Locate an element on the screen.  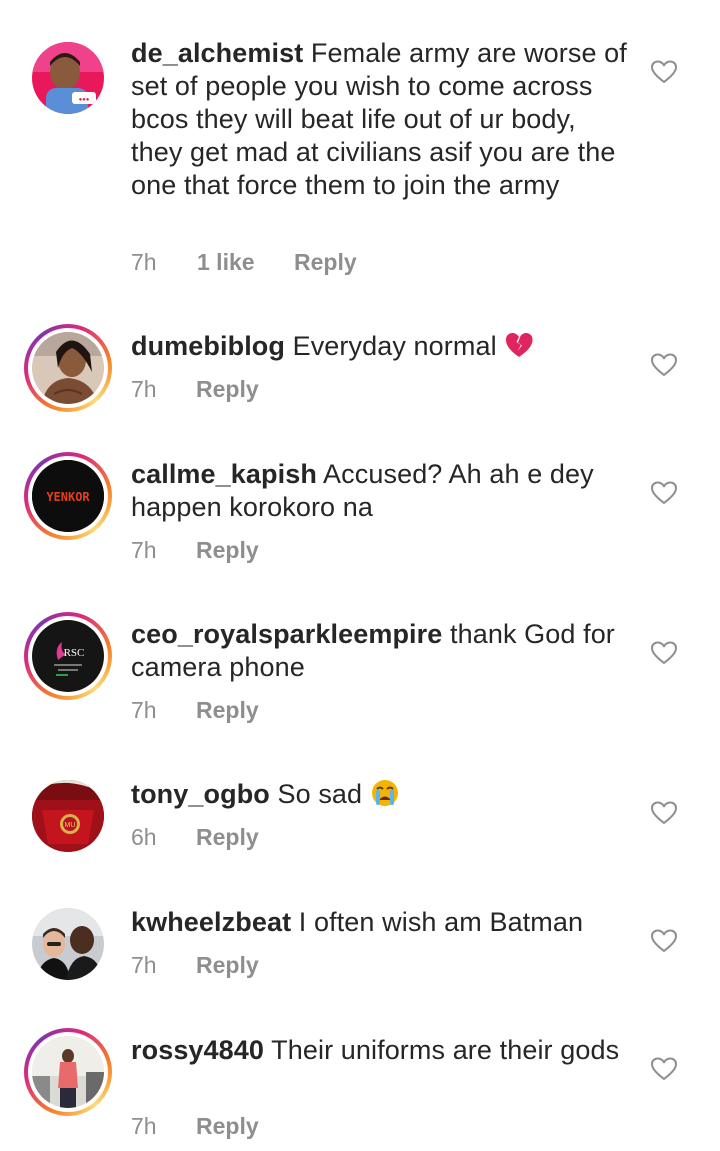
avatar: RSC is located at coordinates (68, 656).